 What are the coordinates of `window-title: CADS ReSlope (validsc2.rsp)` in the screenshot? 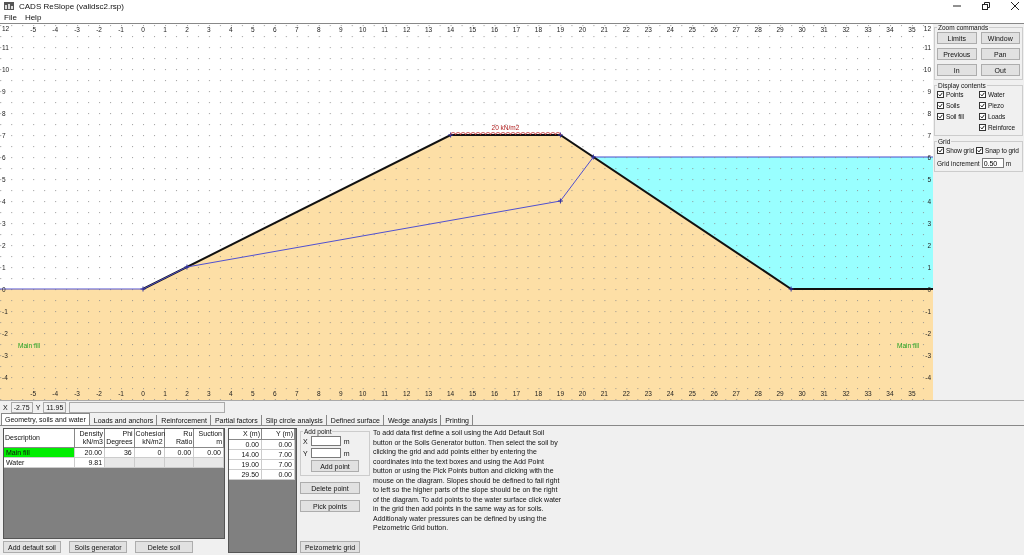 It's located at (71, 6).